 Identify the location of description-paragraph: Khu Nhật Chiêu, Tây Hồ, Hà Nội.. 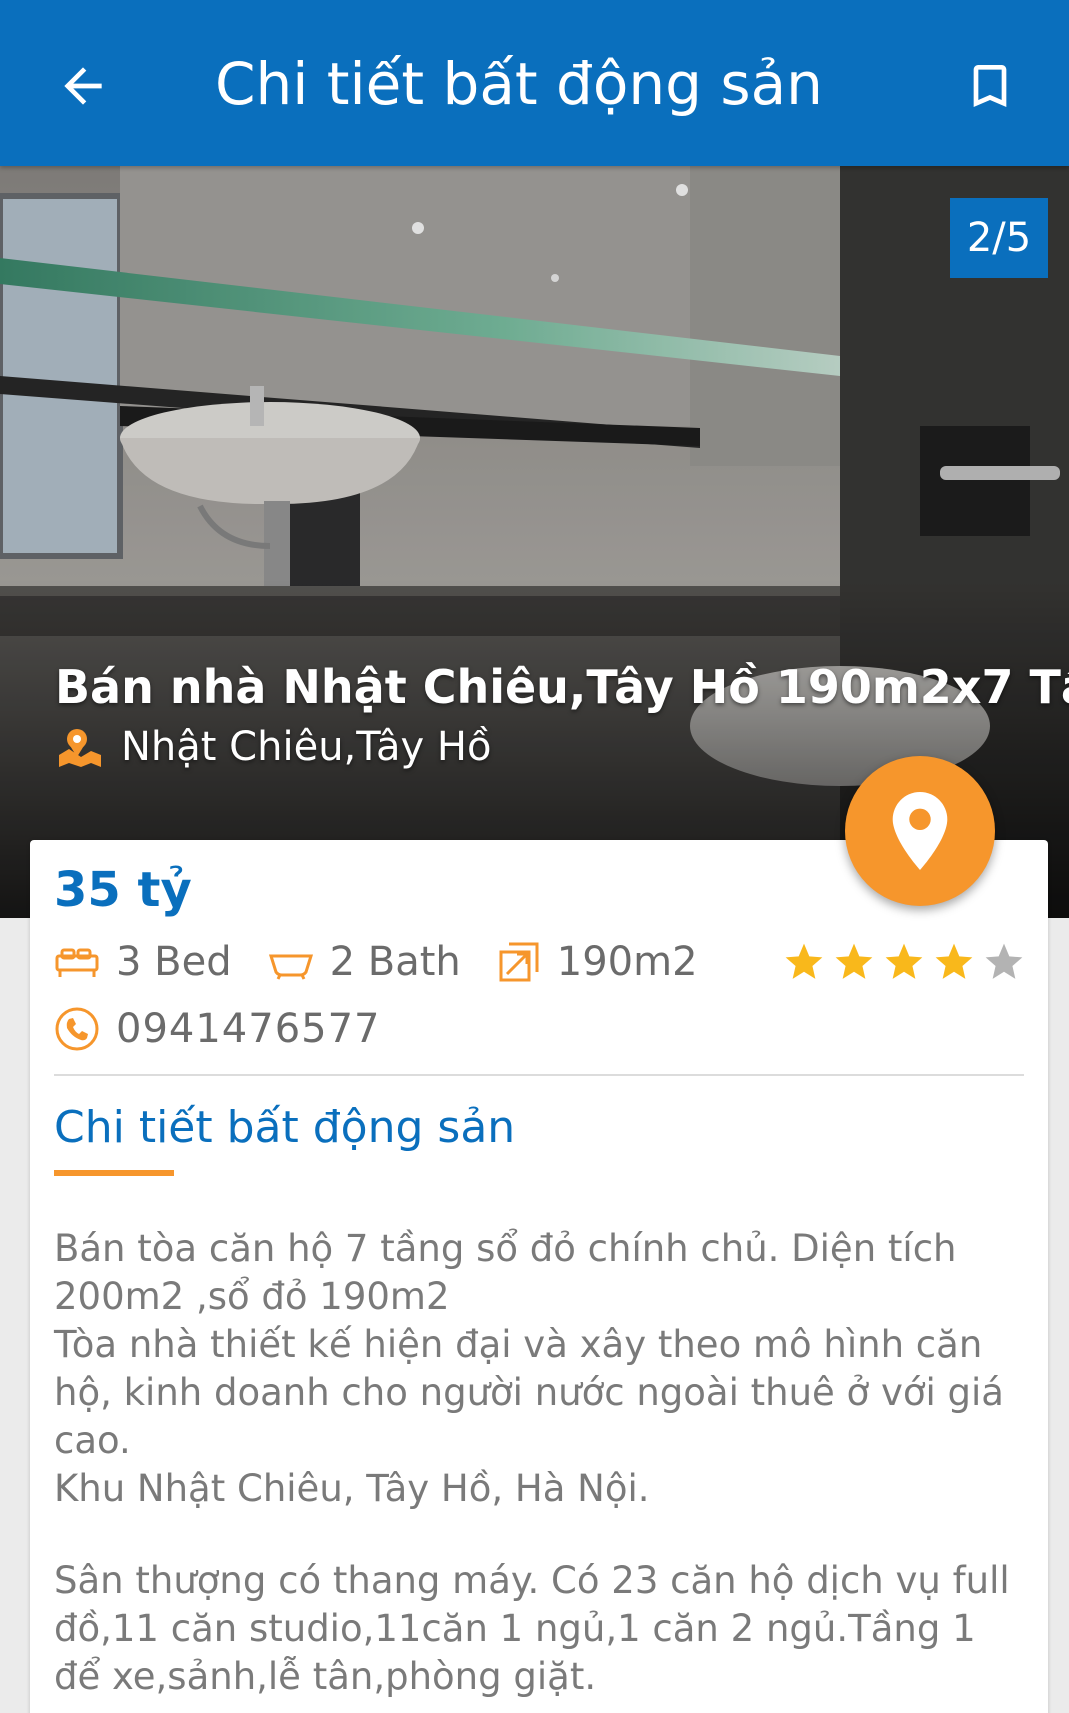
(352, 1488).